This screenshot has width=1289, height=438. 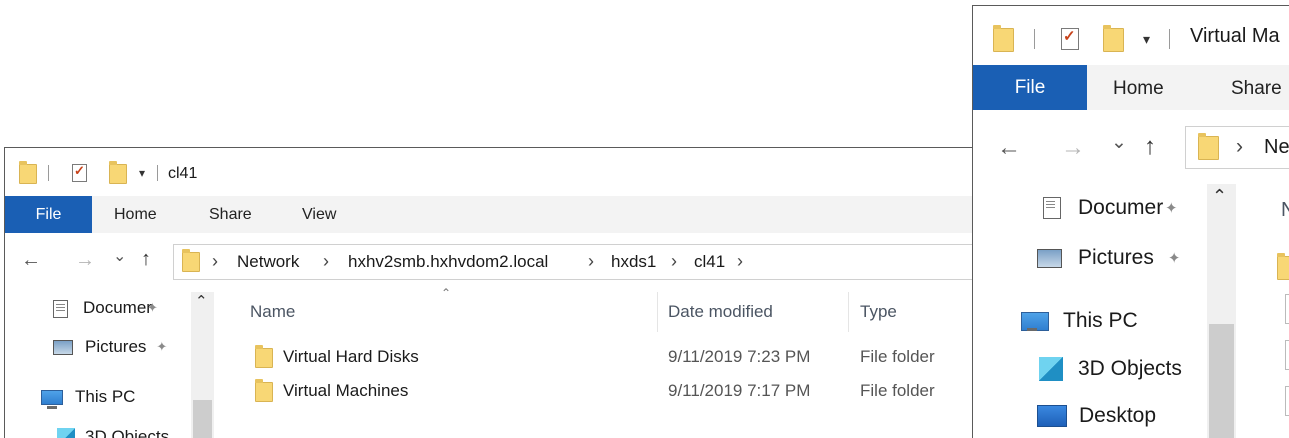 What do you see at coordinates (739, 356) in the screenshot?
I see `file-date: 9/11/2019 7:23 PM` at bounding box center [739, 356].